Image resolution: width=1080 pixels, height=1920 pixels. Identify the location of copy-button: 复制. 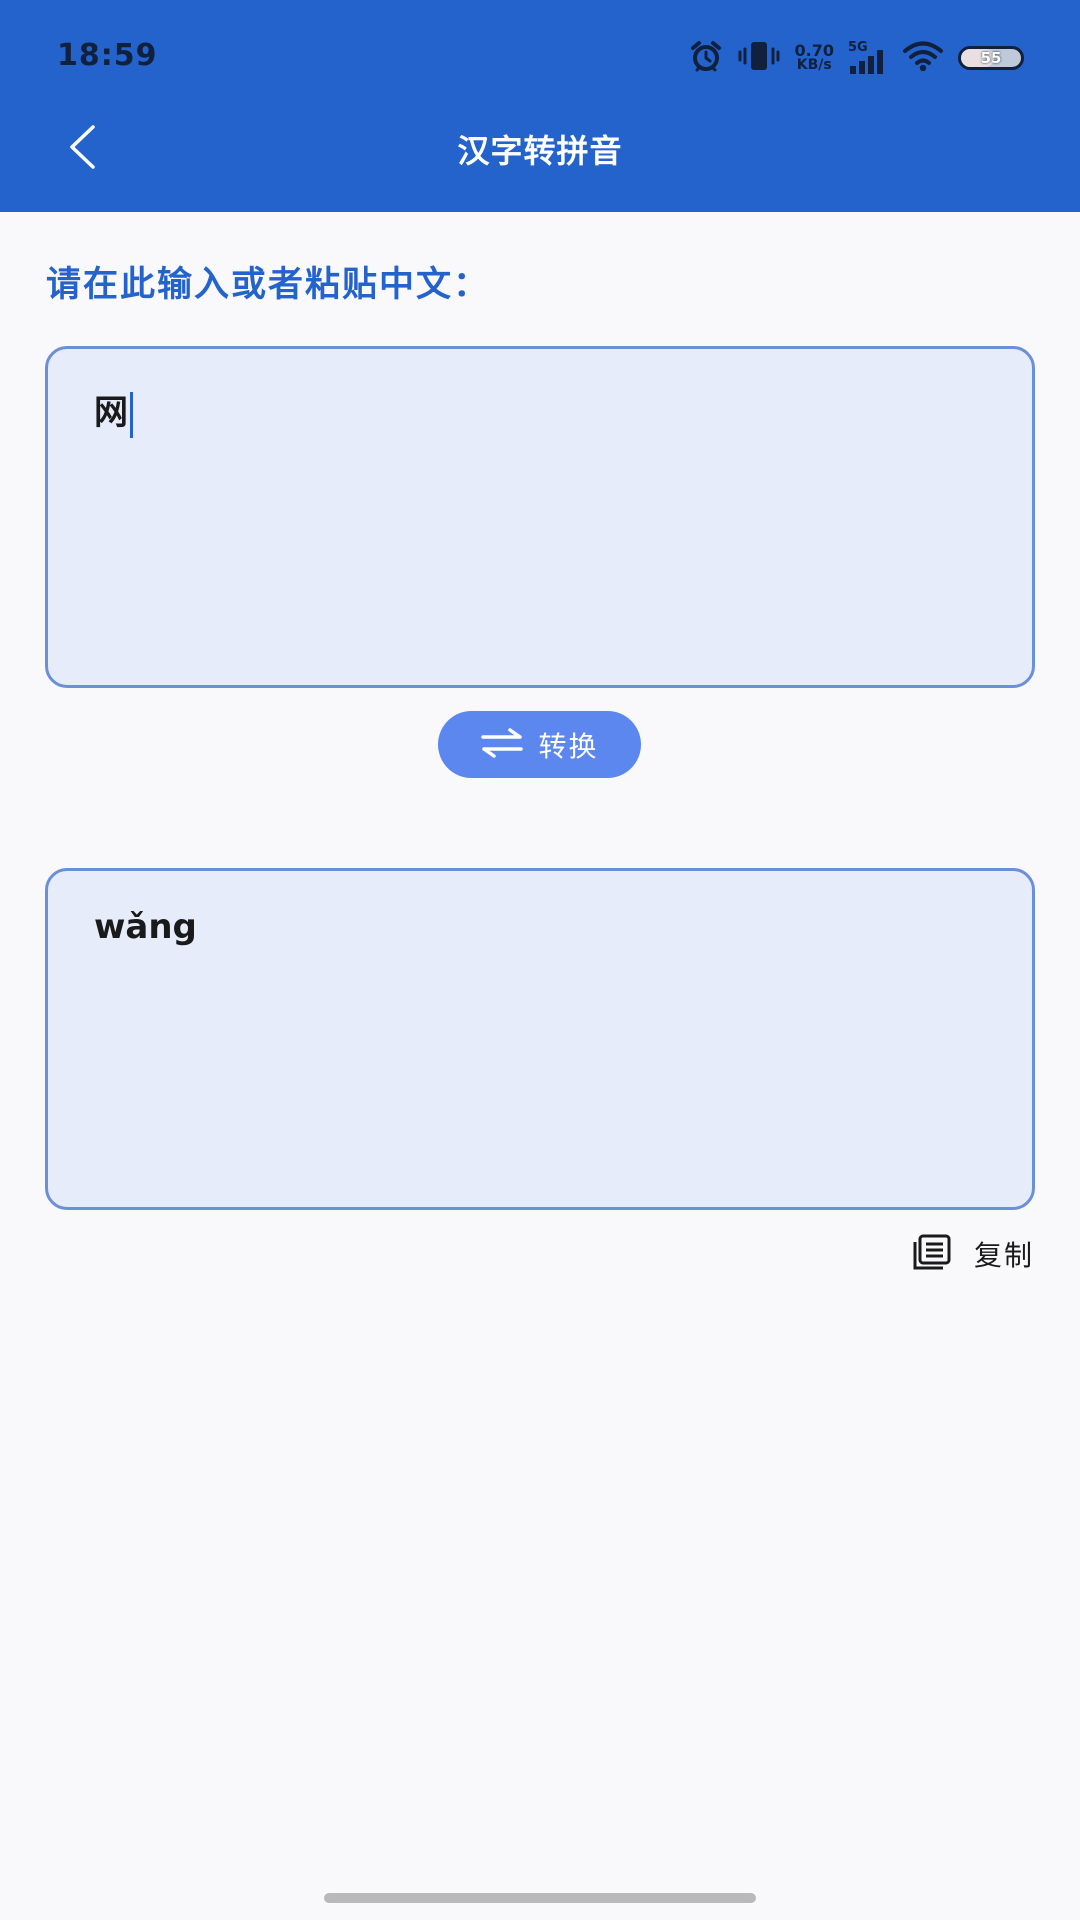
(973, 1254).